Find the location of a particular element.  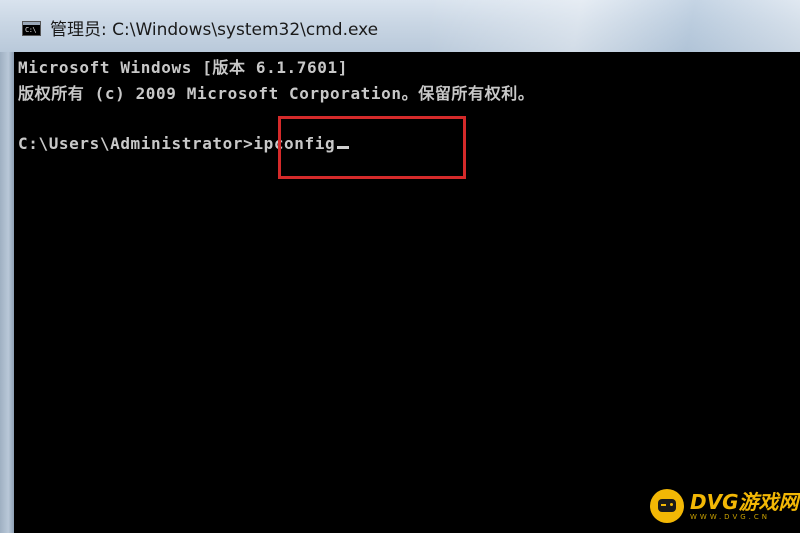

gamepad-logo-icon is located at coordinates (667, 506).